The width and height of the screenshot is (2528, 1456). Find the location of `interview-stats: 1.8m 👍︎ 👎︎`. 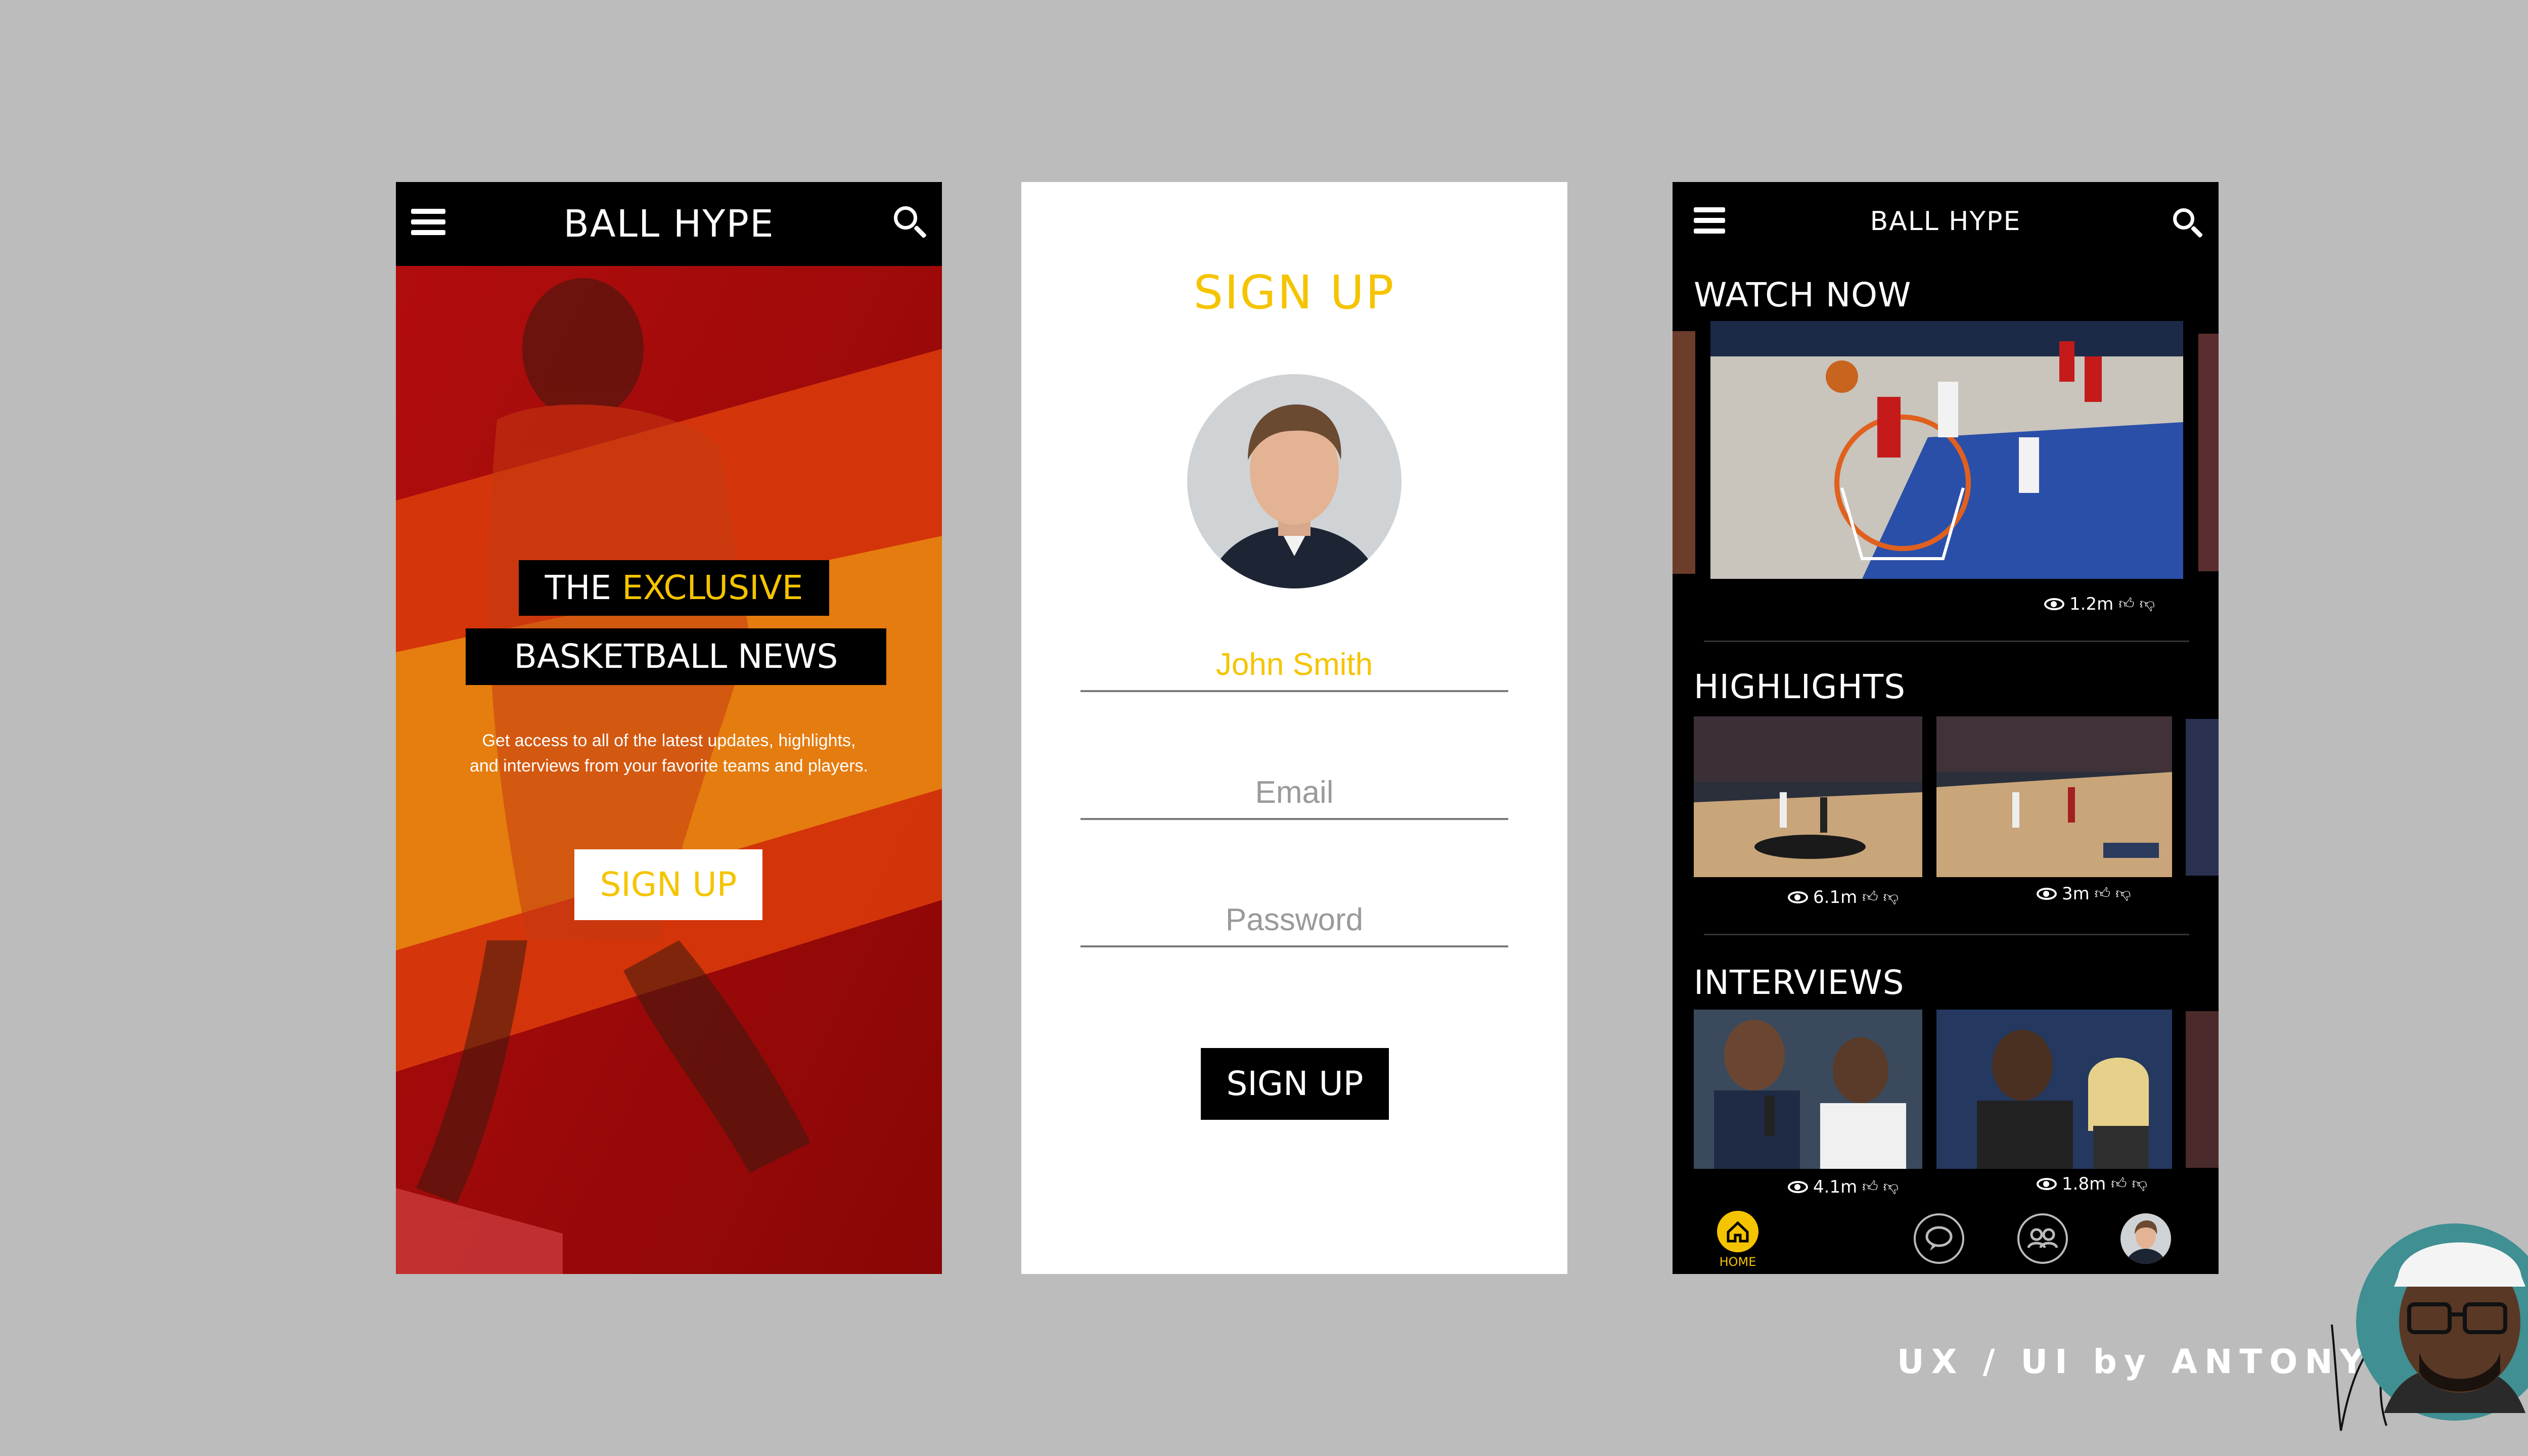

interview-stats: 1.8m 👍︎ 👎︎ is located at coordinates (2092, 1184).